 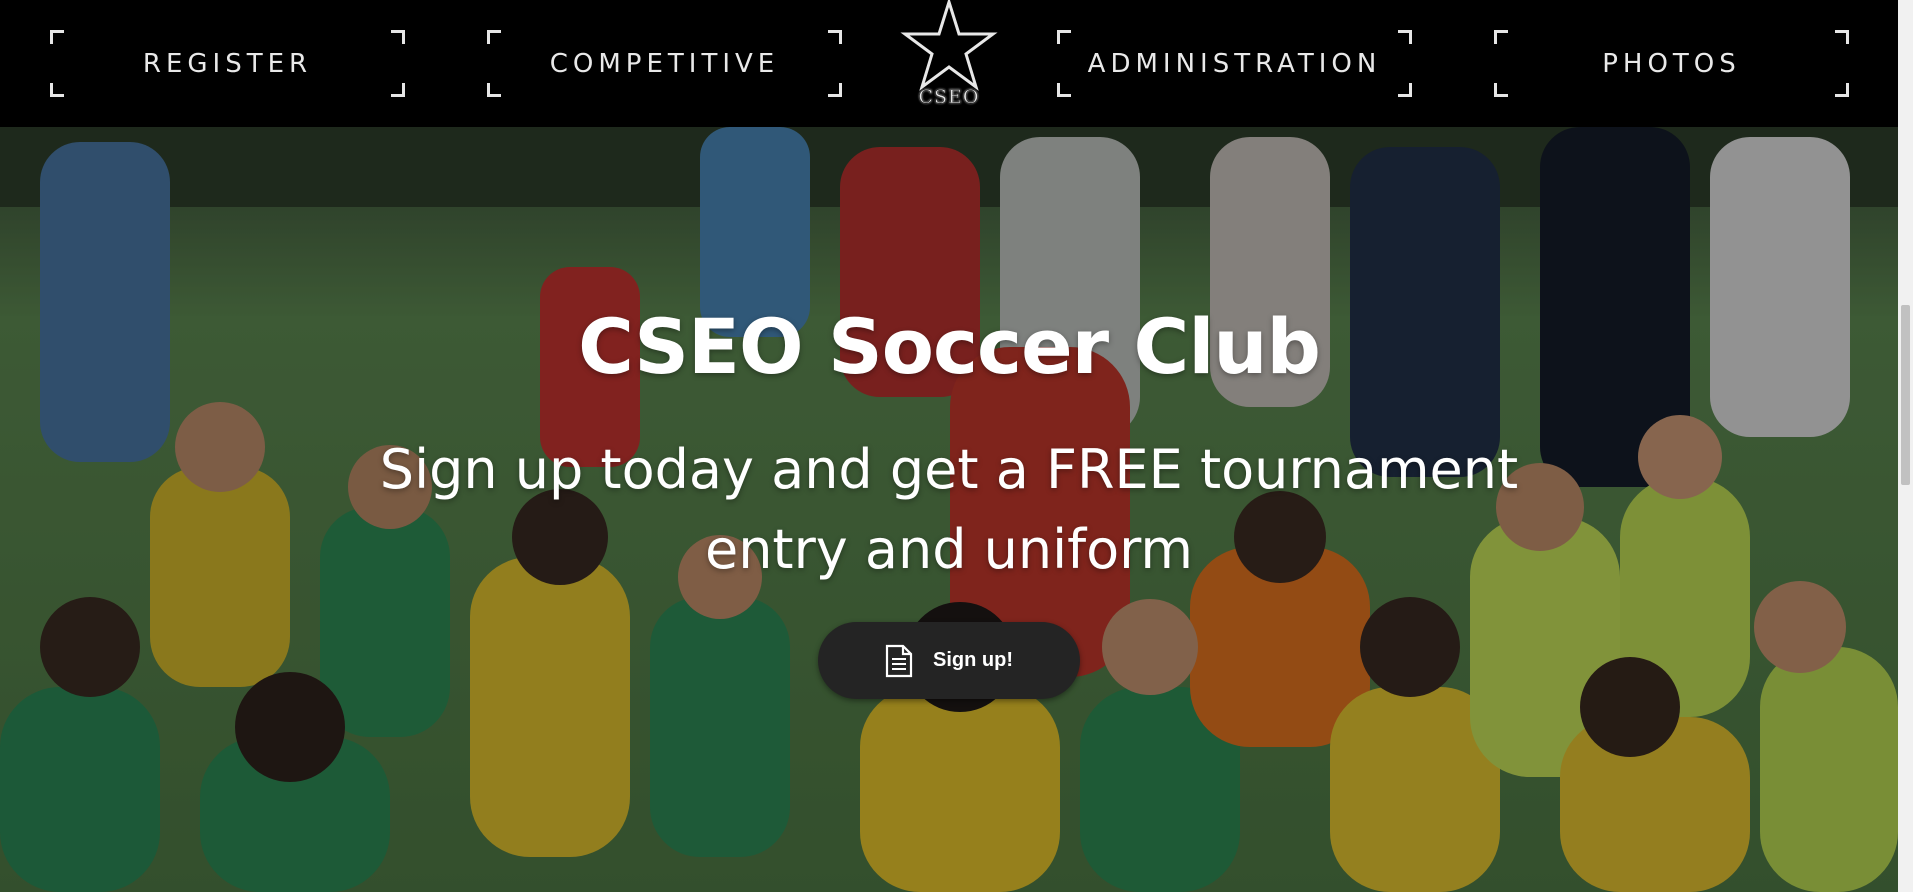 What do you see at coordinates (949, 45) in the screenshot?
I see `star-icon` at bounding box center [949, 45].